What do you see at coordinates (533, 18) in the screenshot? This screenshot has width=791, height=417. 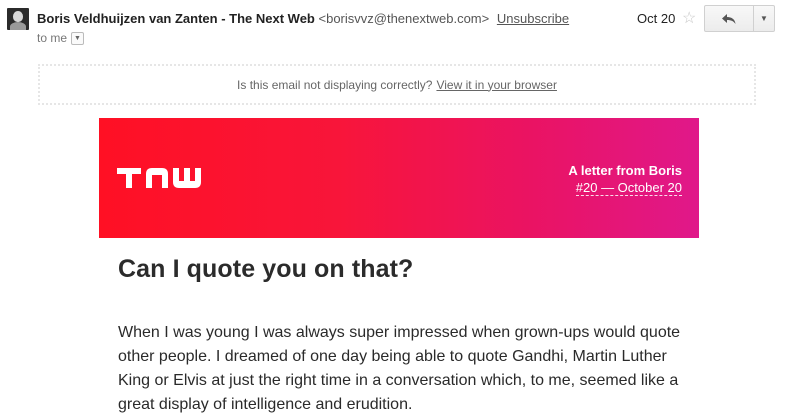 I see `unsubscribe-link: Unsubscribe` at bounding box center [533, 18].